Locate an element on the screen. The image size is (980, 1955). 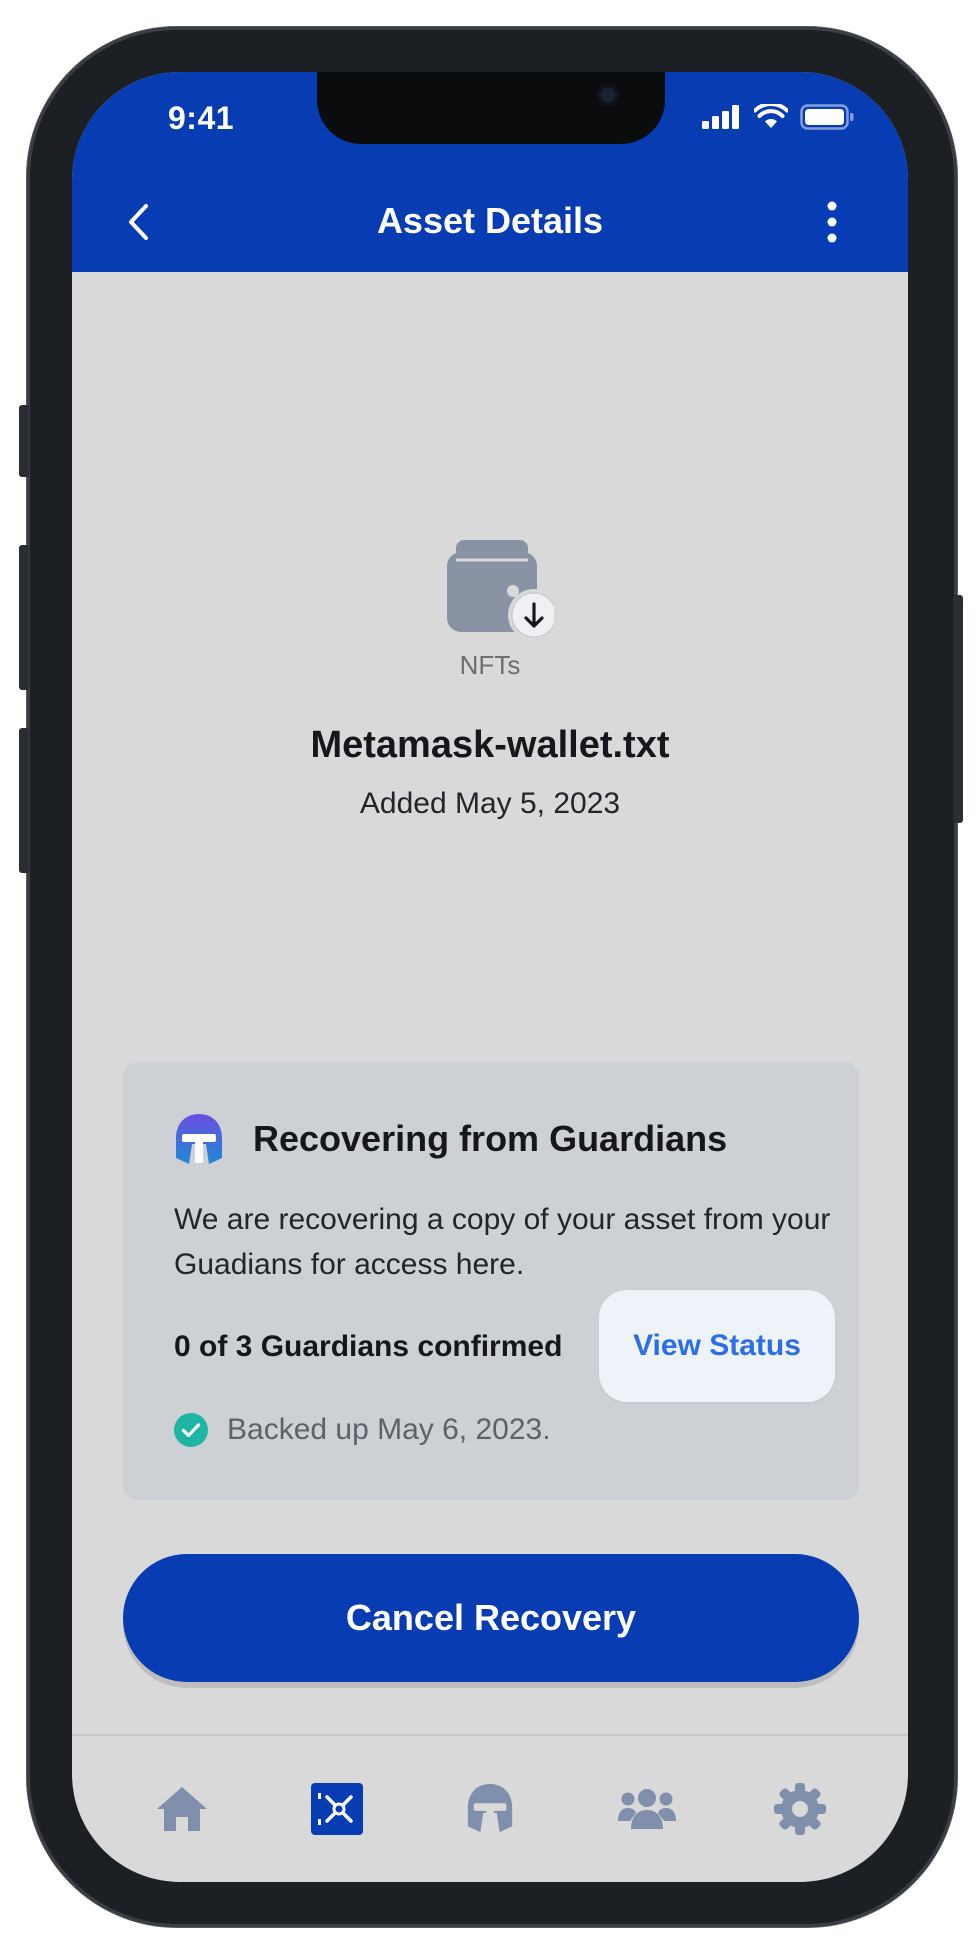
status-icons is located at coordinates (778, 117).